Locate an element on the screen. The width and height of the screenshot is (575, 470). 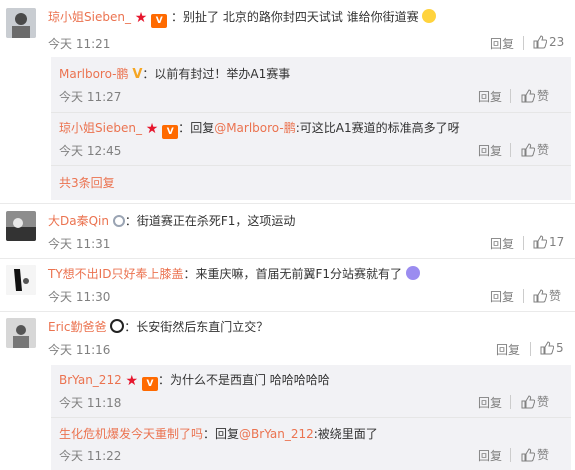
comment-time: 今天 11:30 is located at coordinates (79, 297).